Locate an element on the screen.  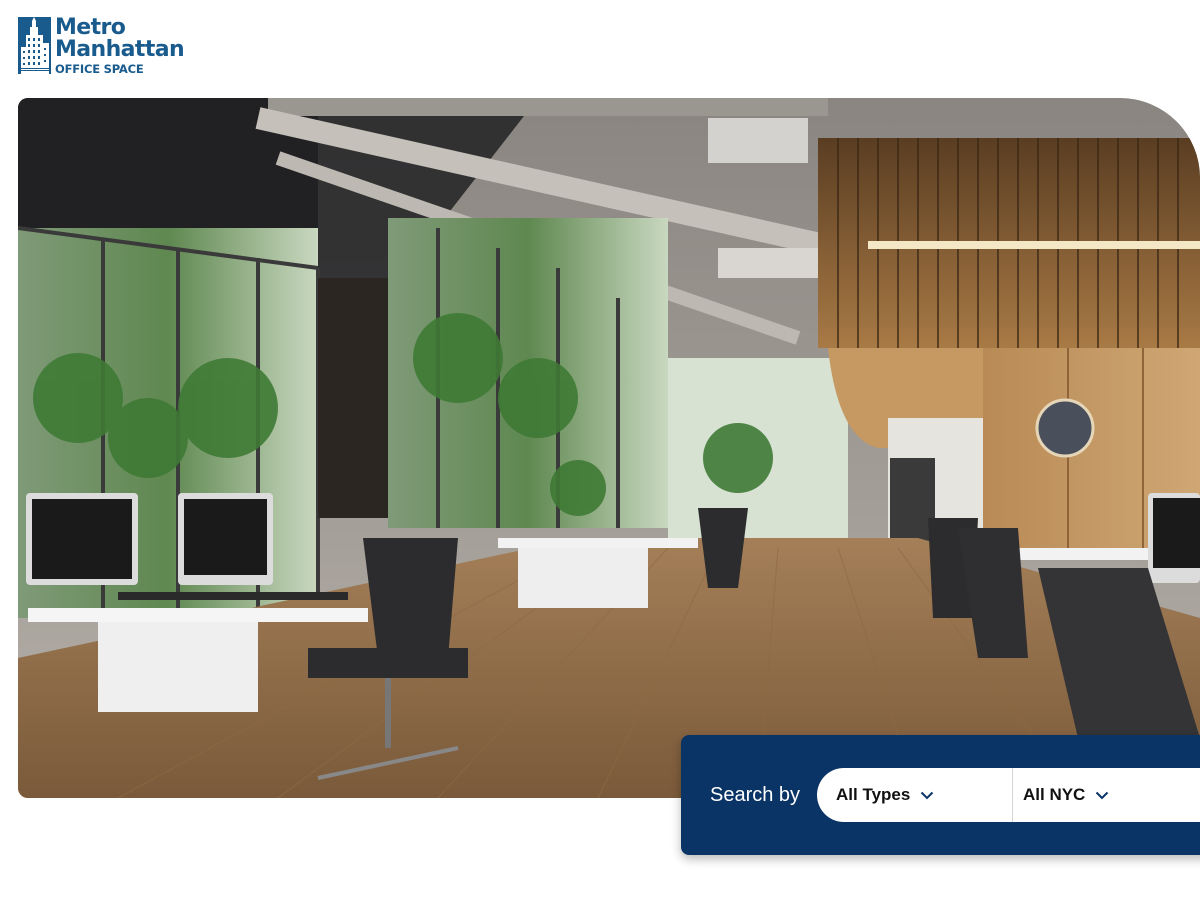
logo-line-office-space: OFFICE SPACE is located at coordinates (99, 69).